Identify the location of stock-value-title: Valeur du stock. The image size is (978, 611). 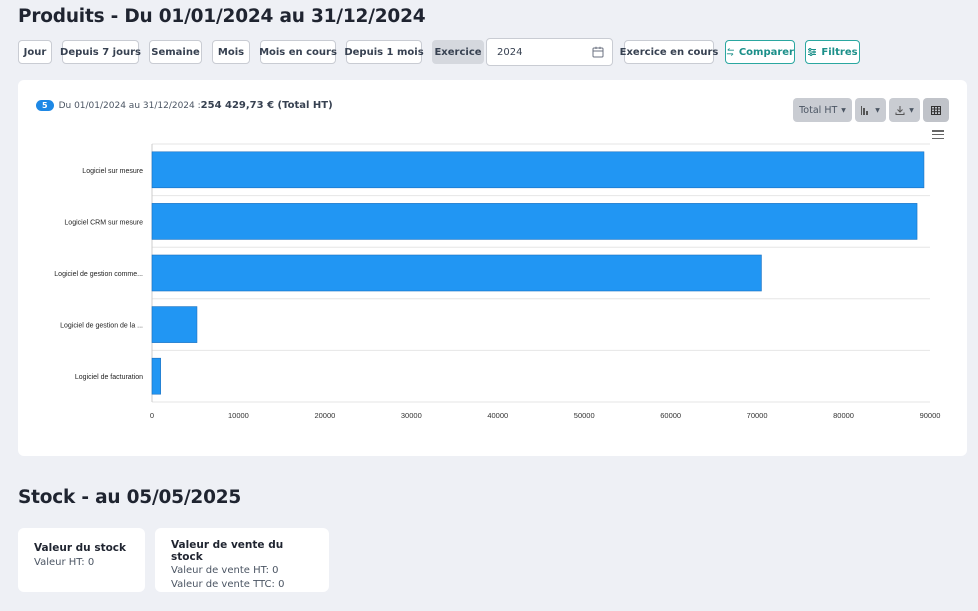
(80, 548).